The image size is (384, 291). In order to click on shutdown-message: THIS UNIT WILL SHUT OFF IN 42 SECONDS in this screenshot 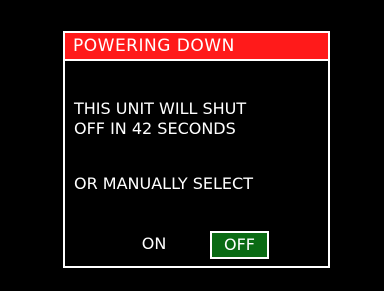, I will do `click(160, 119)`.